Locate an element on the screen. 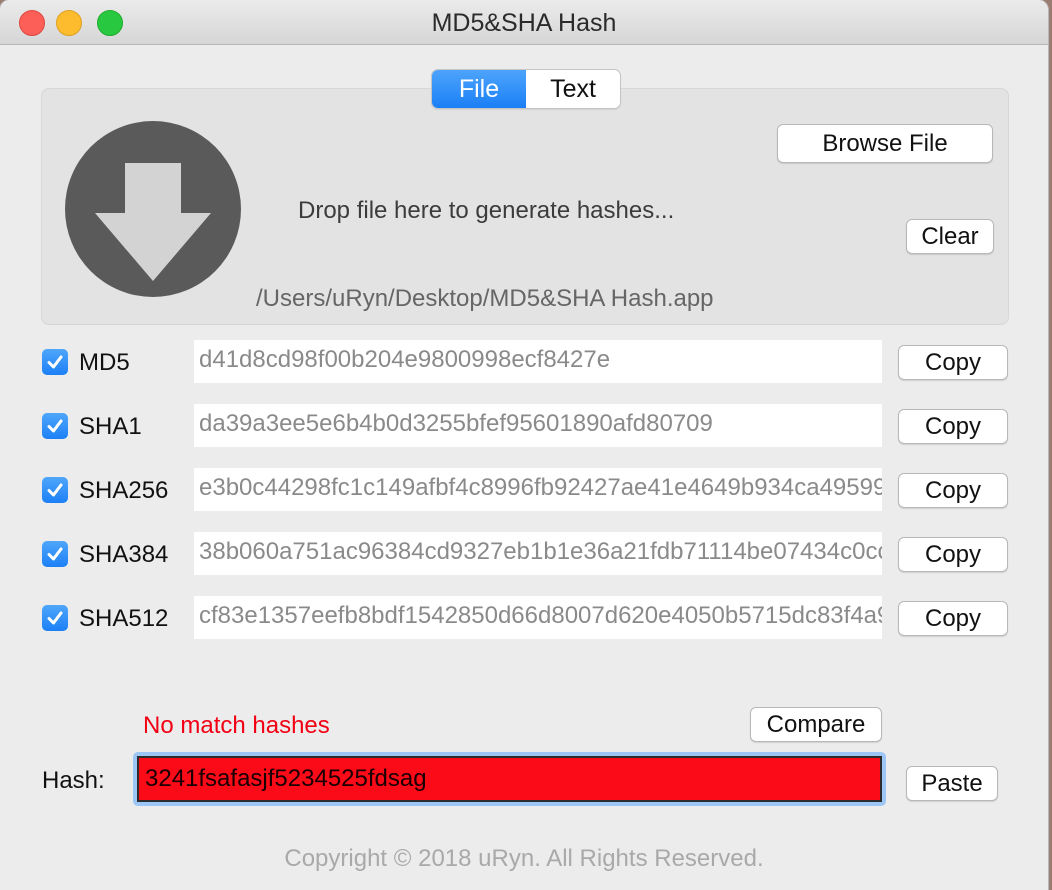 This screenshot has height=890, width=1052. sha1-label: SHA1 is located at coordinates (110, 426).